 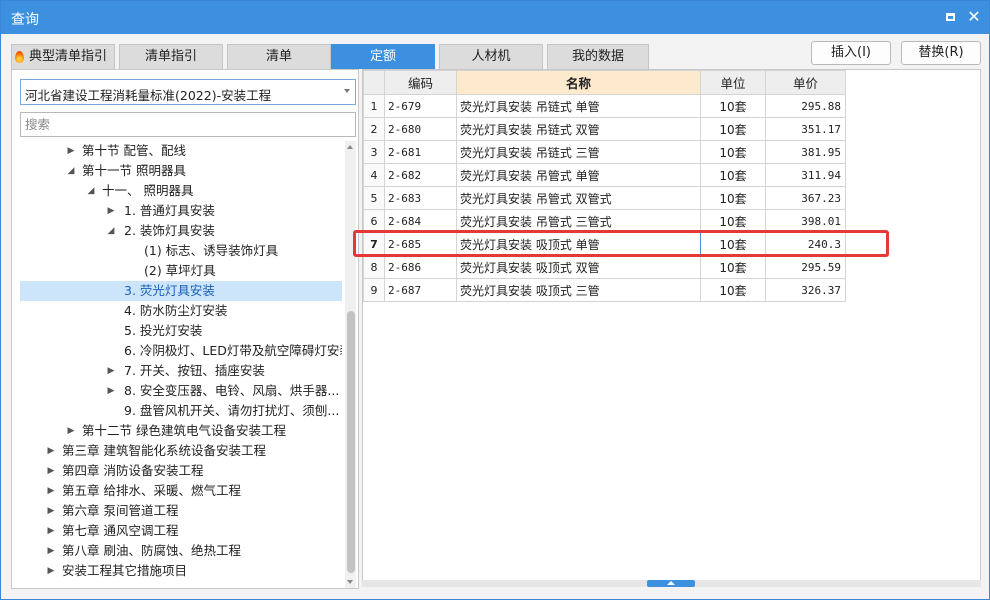 What do you see at coordinates (420, 198) in the screenshot?
I see `cell-code: 2-683` at bounding box center [420, 198].